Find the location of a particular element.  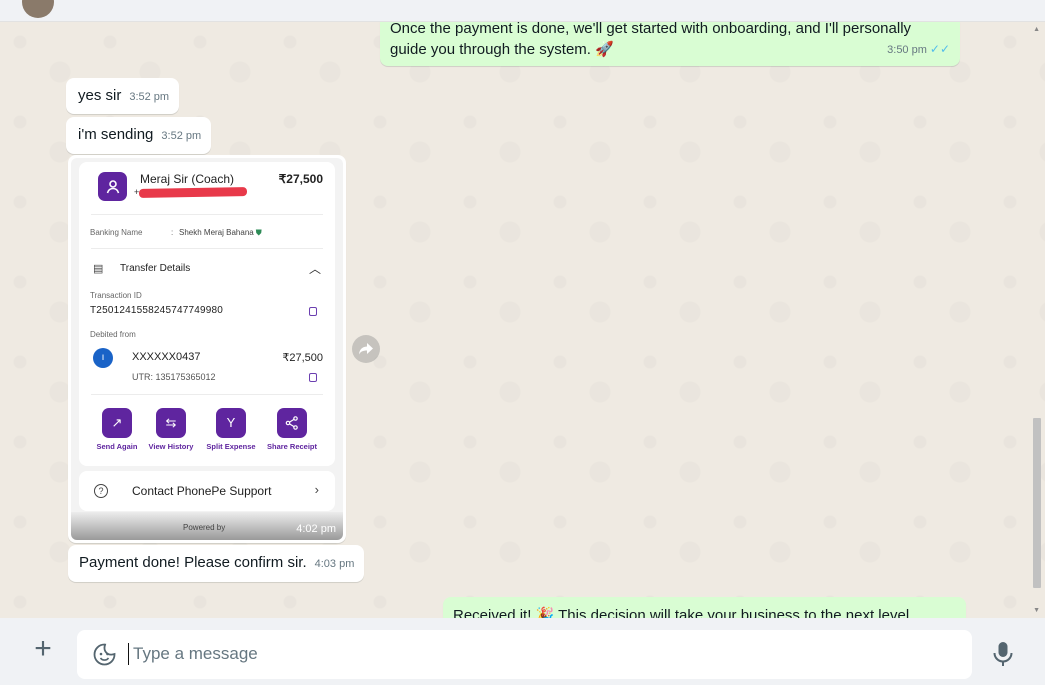

message-composer: + is located at coordinates (522, 651).